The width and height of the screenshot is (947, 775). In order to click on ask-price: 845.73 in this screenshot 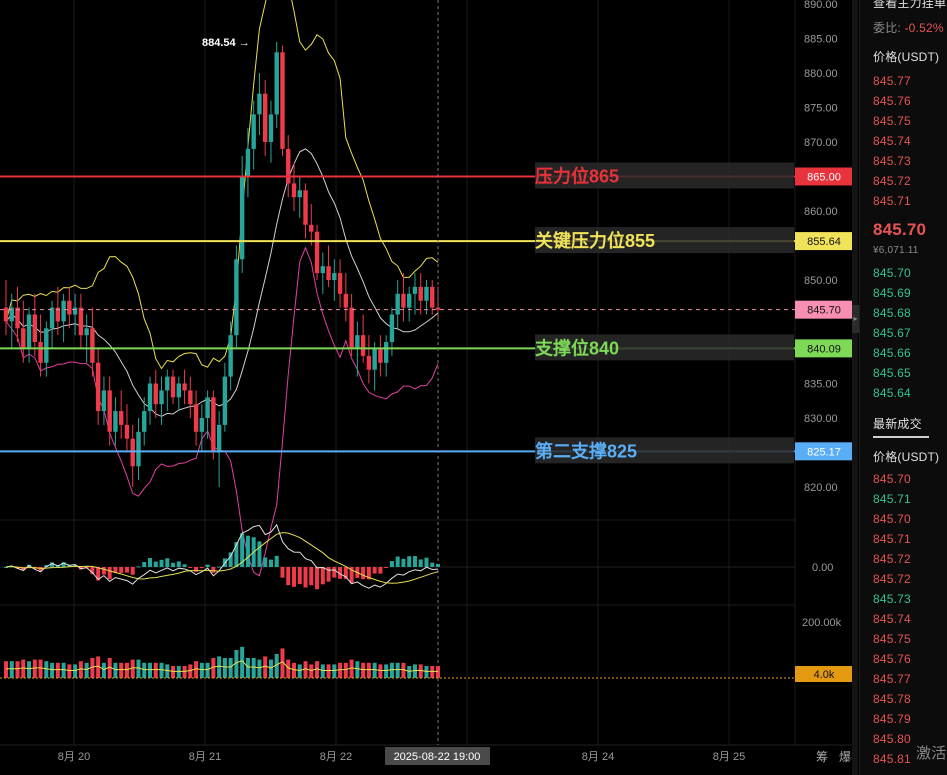, I will do `click(892, 161)`.